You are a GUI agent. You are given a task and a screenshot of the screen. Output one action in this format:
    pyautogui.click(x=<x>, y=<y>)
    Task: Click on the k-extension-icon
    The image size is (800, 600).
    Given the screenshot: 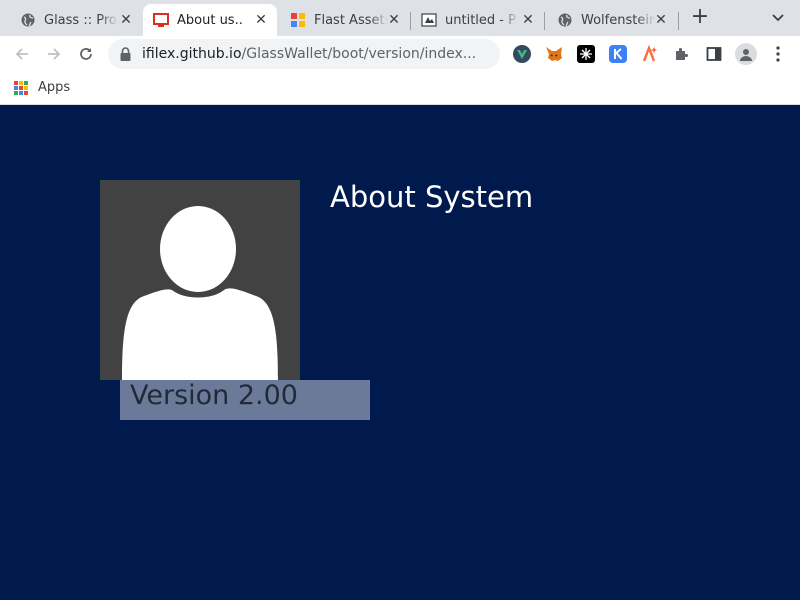 What is the action you would take?
    pyautogui.click(x=618, y=54)
    